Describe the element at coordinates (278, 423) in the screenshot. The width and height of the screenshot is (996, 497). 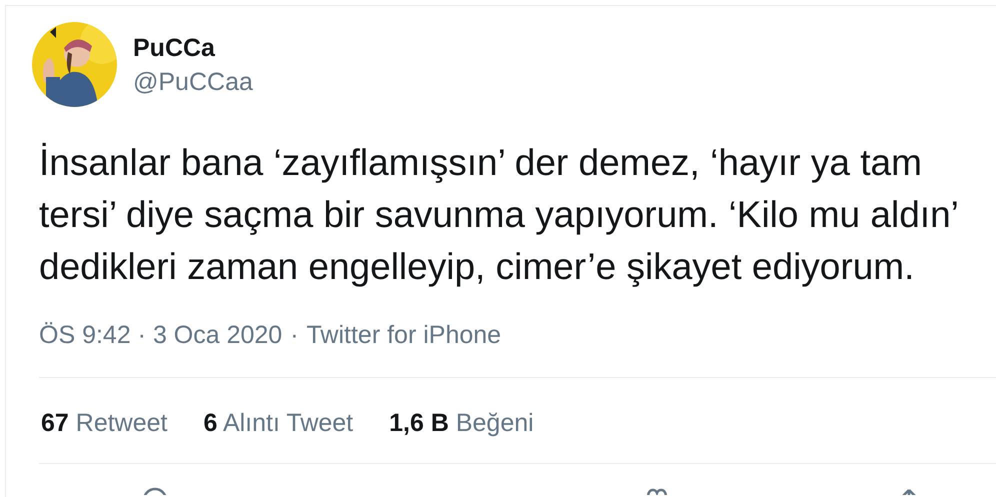
I see `stat-link: 6 Alıntı Tweet` at that location.